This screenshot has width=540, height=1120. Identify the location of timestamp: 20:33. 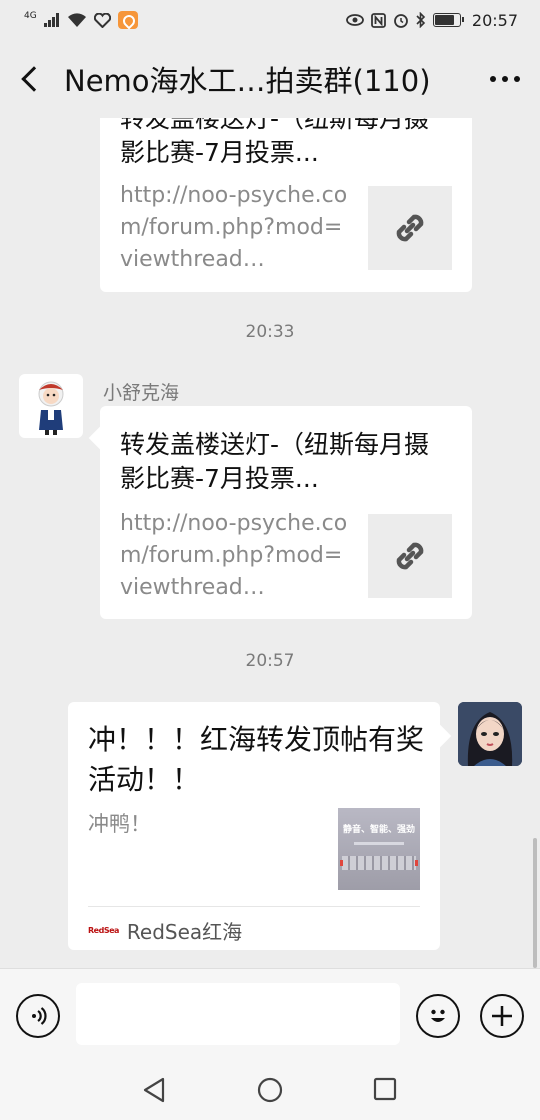
(270, 332).